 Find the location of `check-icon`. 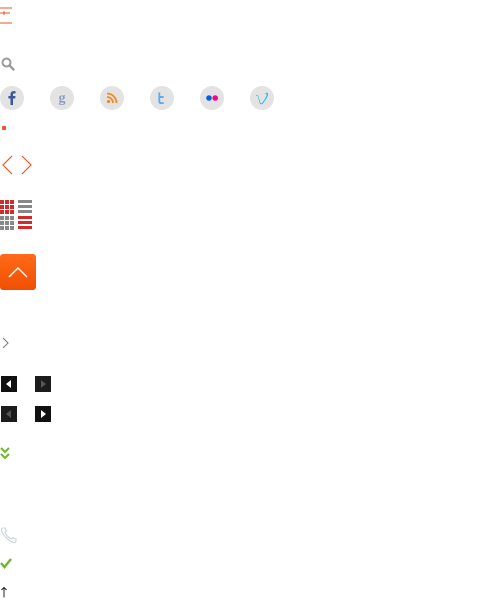

check-icon is located at coordinates (6, 563).